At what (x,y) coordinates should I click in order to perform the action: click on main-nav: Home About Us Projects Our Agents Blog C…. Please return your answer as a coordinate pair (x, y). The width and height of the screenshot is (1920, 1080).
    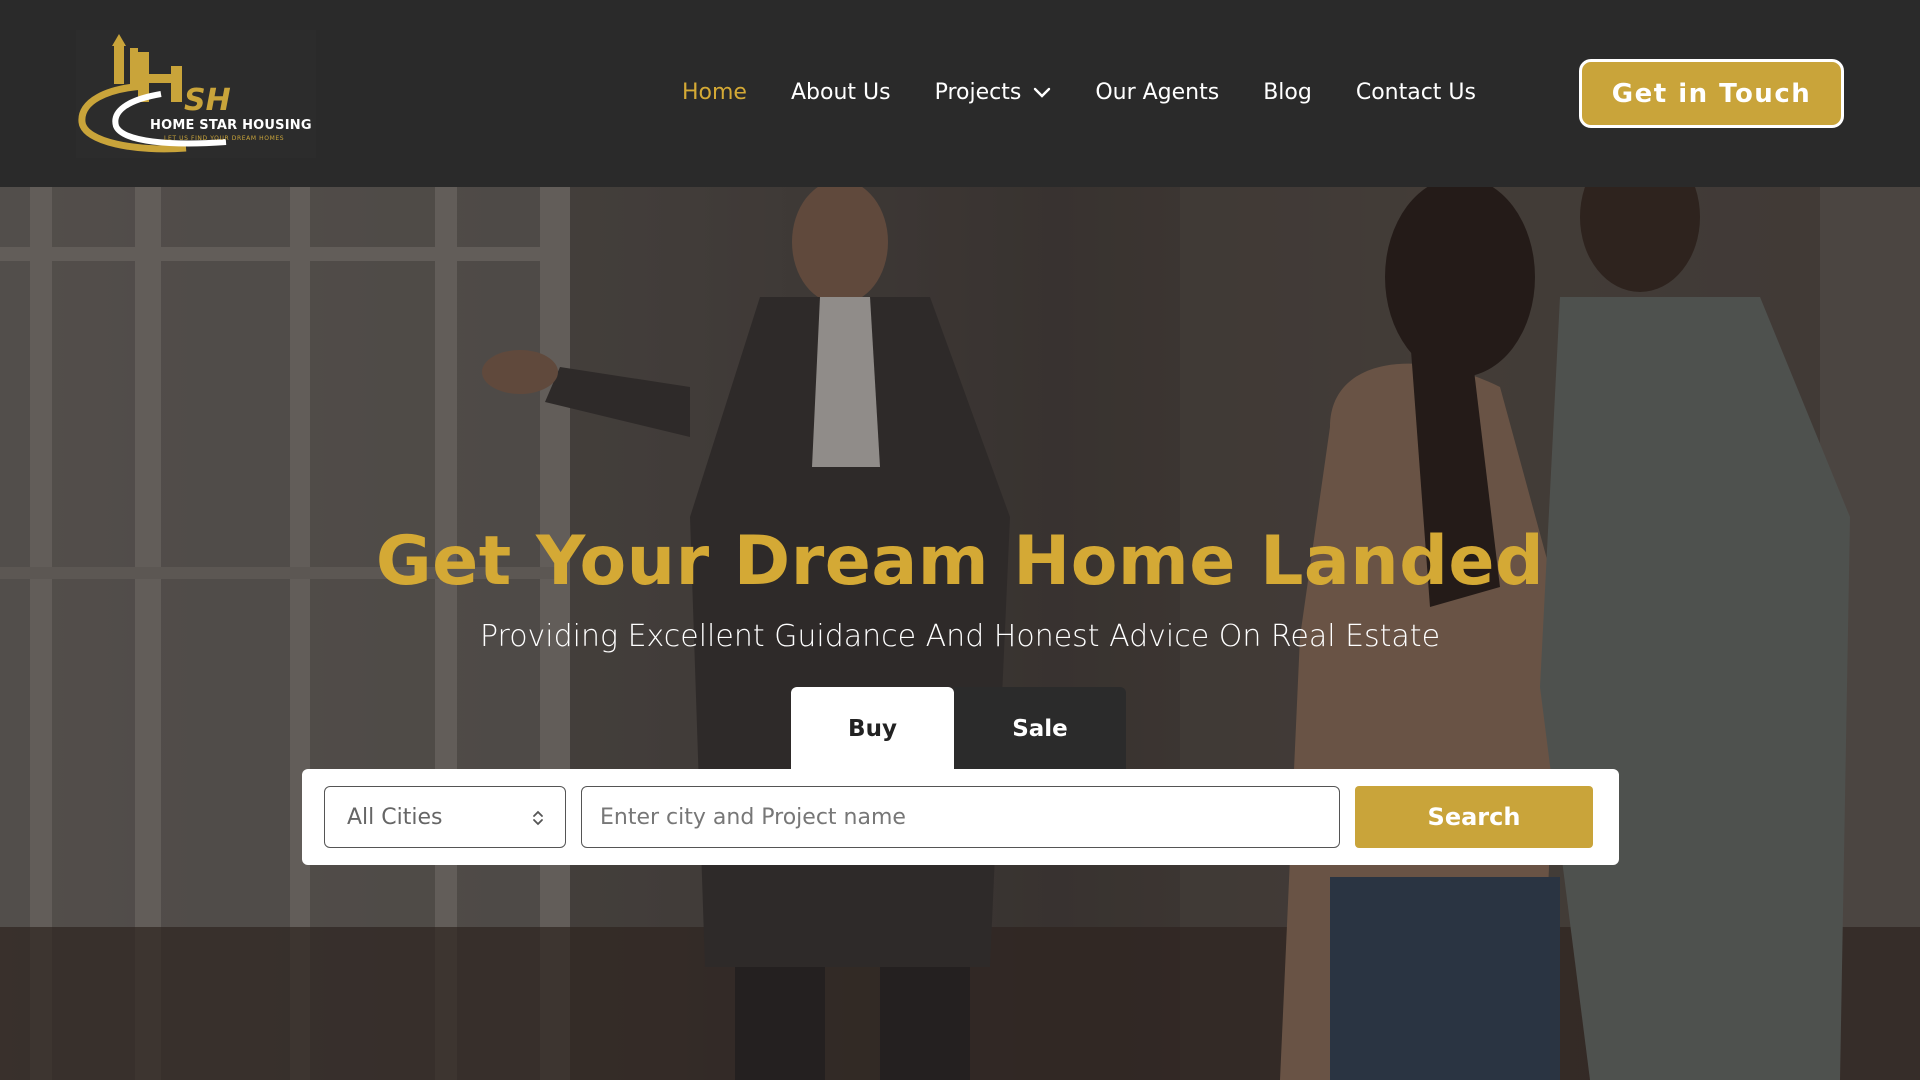
    Looking at the image, I should click on (1101, 93).